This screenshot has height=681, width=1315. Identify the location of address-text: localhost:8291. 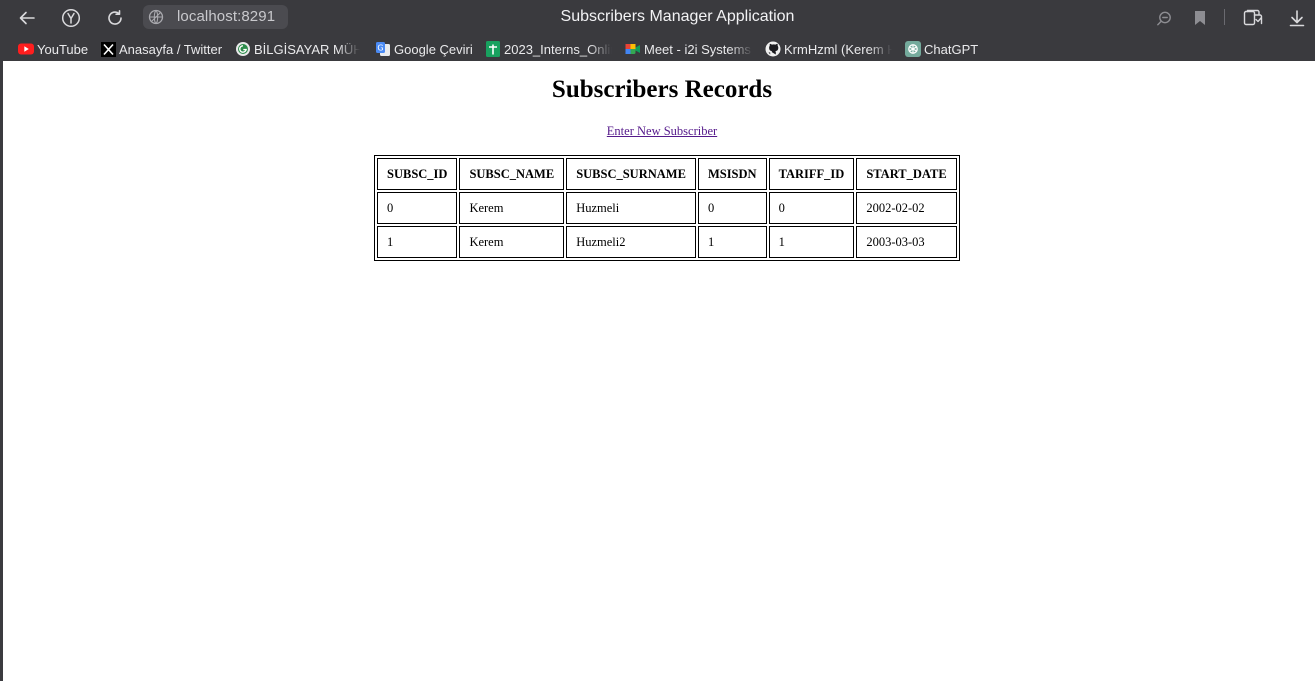
(226, 16).